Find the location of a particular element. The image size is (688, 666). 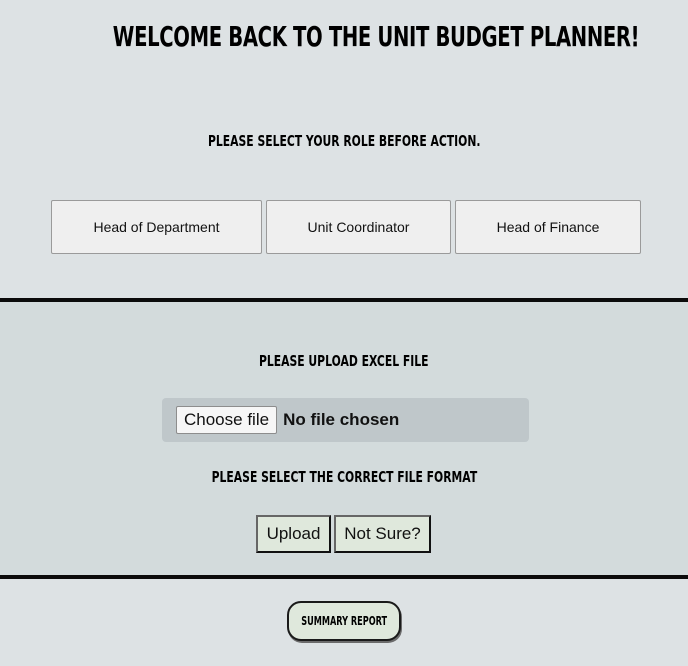

upload-title: PLEASE UPLOAD EXCEL FILE is located at coordinates (344, 361).